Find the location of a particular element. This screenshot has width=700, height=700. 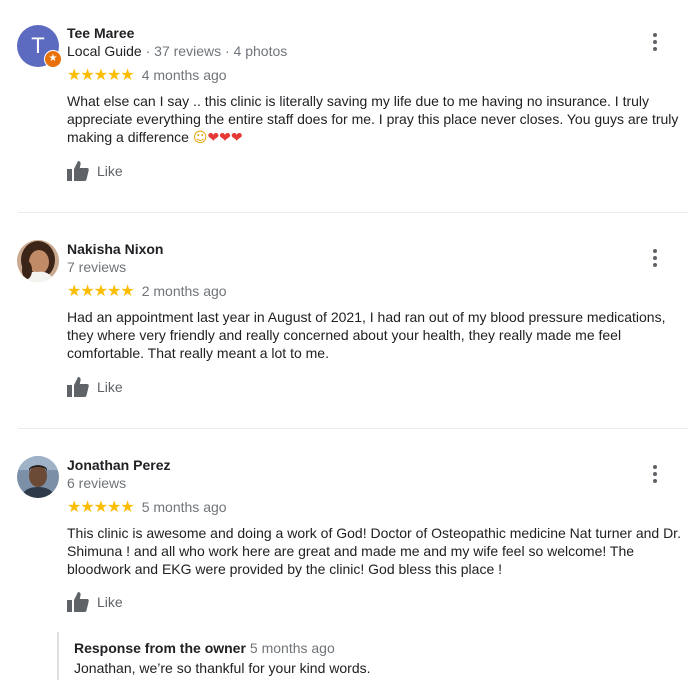

review-date: 2 months ago is located at coordinates (184, 291).